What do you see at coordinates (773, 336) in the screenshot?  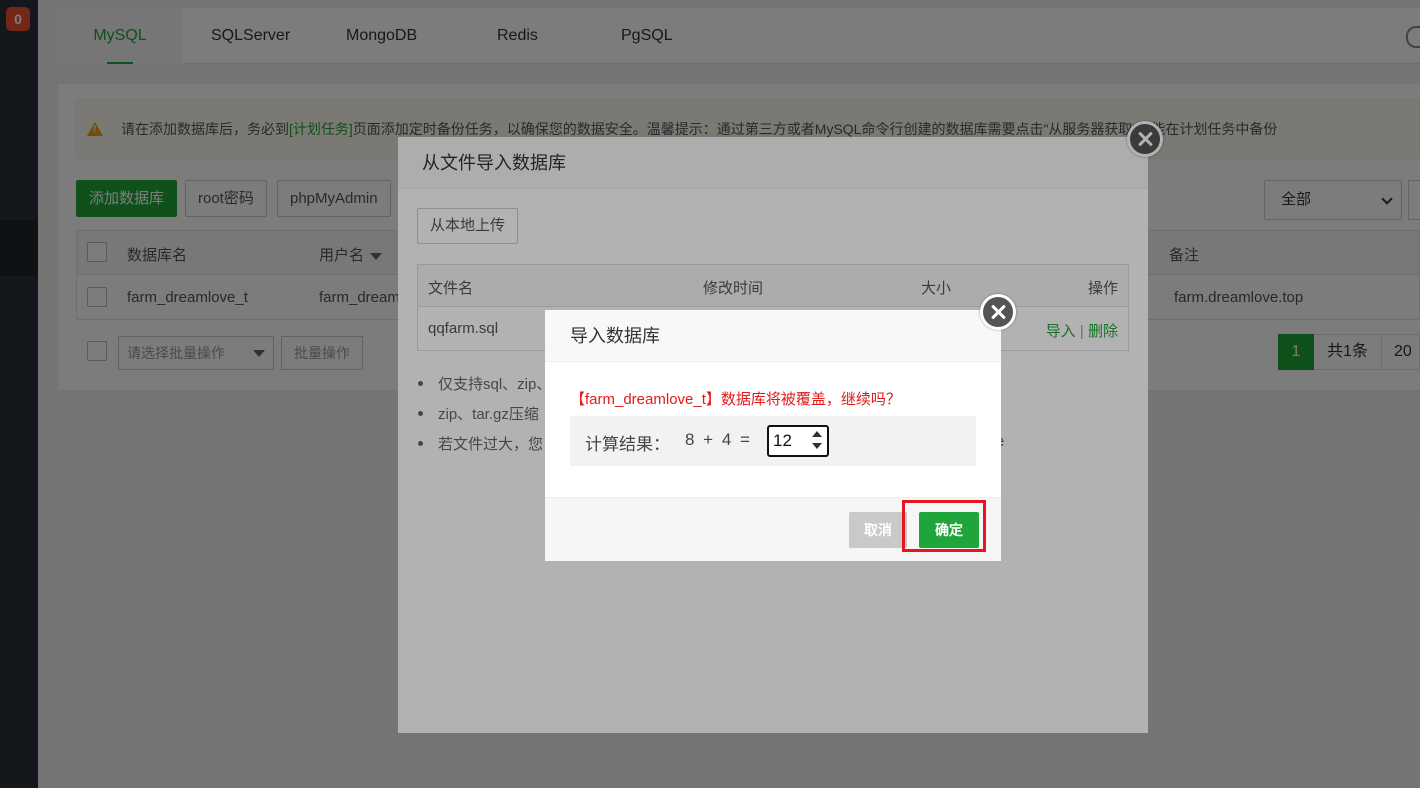 I see `dialog-title: 导入数据库` at bounding box center [773, 336].